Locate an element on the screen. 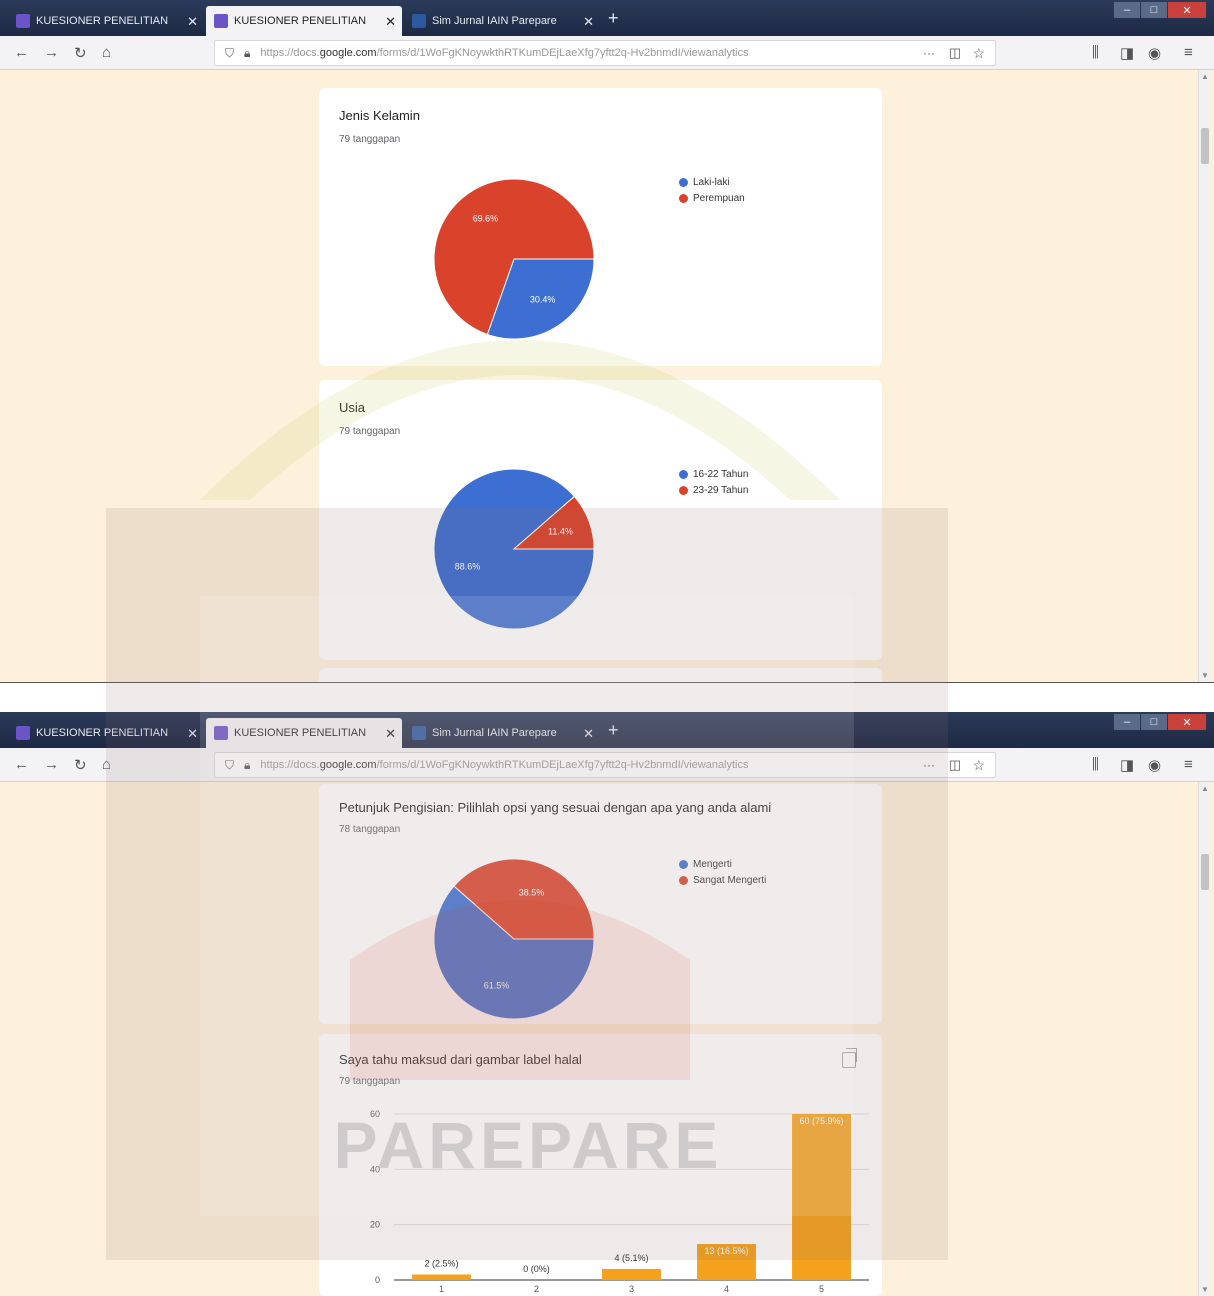 The width and height of the screenshot is (1214, 1296). y-tick-label: 20 is located at coordinates (375, 1225).